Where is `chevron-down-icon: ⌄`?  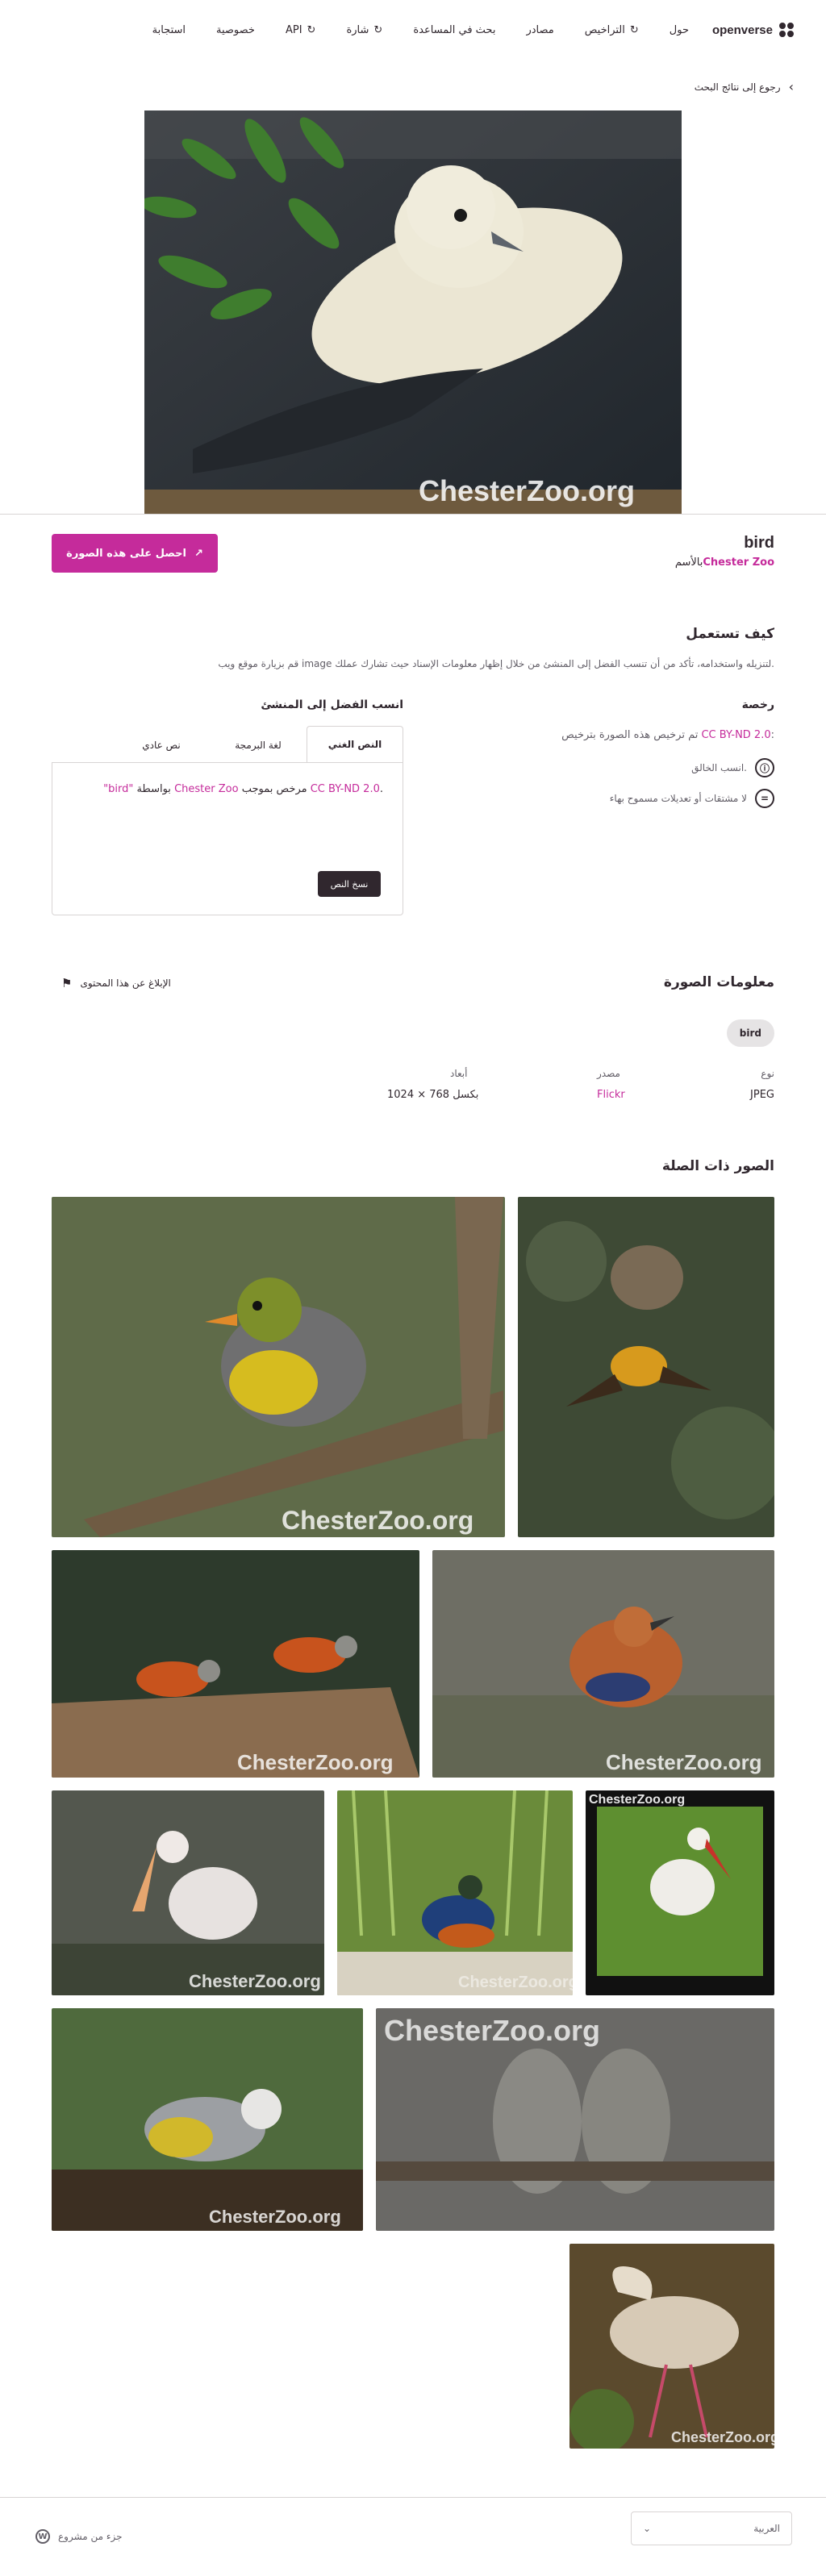
chevron-down-icon: ⌄ is located at coordinates (647, 2528).